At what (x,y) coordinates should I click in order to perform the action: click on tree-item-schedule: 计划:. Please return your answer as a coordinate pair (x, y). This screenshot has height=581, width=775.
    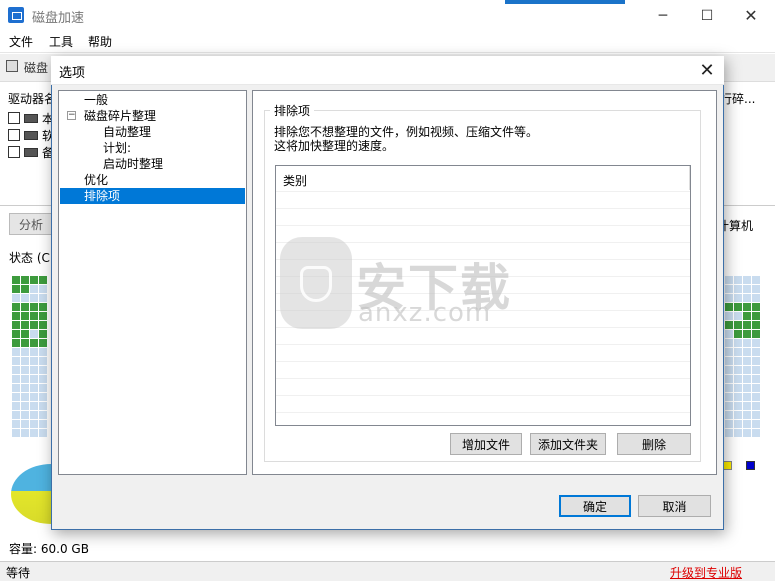
    Looking at the image, I should click on (117, 148).